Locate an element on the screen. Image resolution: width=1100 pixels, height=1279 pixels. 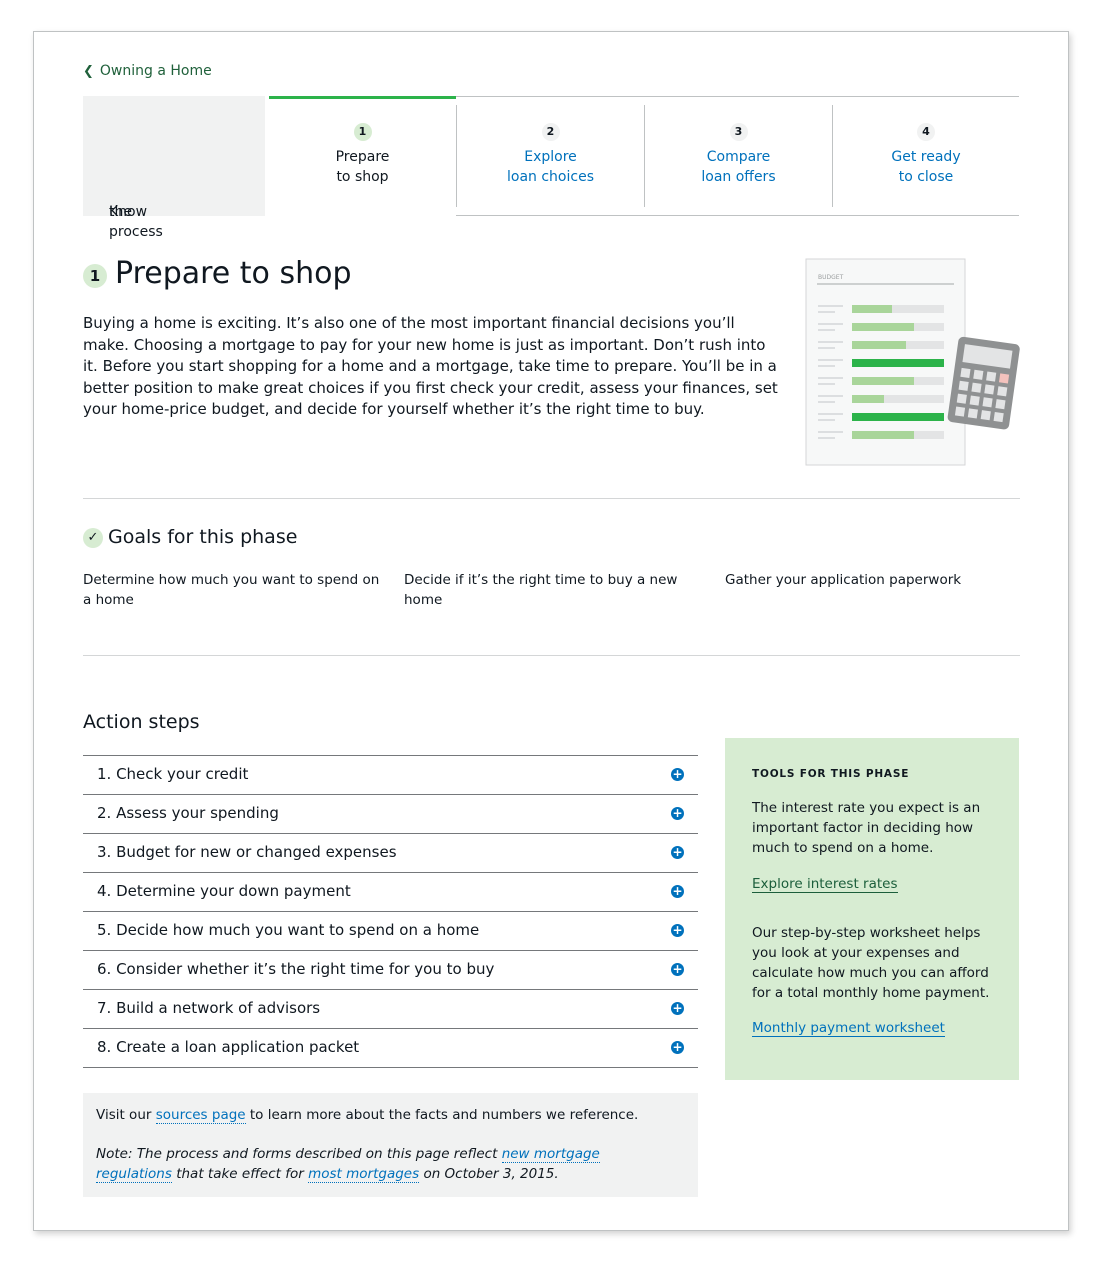
tabs-bottom-border is located at coordinates (737, 215).